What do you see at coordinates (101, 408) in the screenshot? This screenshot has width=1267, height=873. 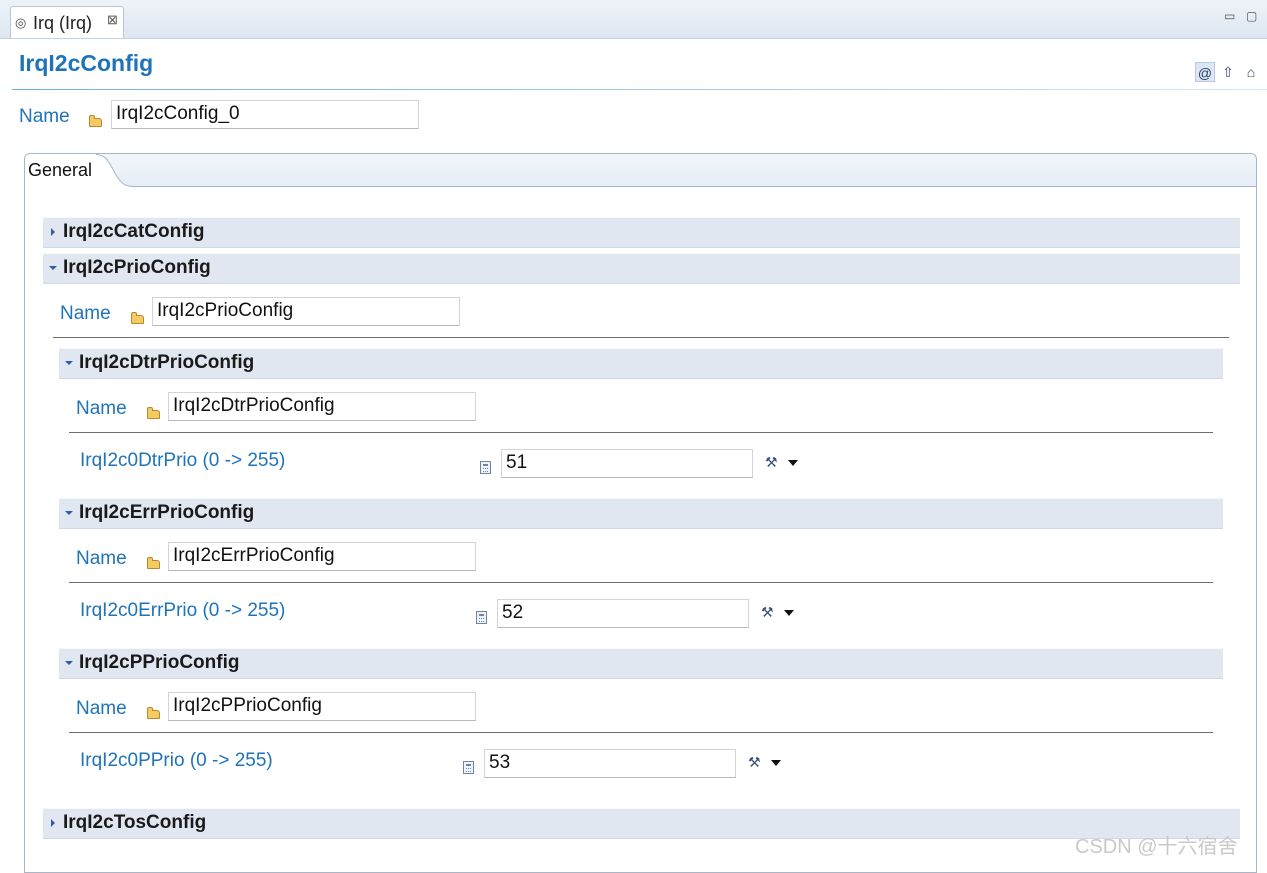 I see `dtr-name-label: Name` at bounding box center [101, 408].